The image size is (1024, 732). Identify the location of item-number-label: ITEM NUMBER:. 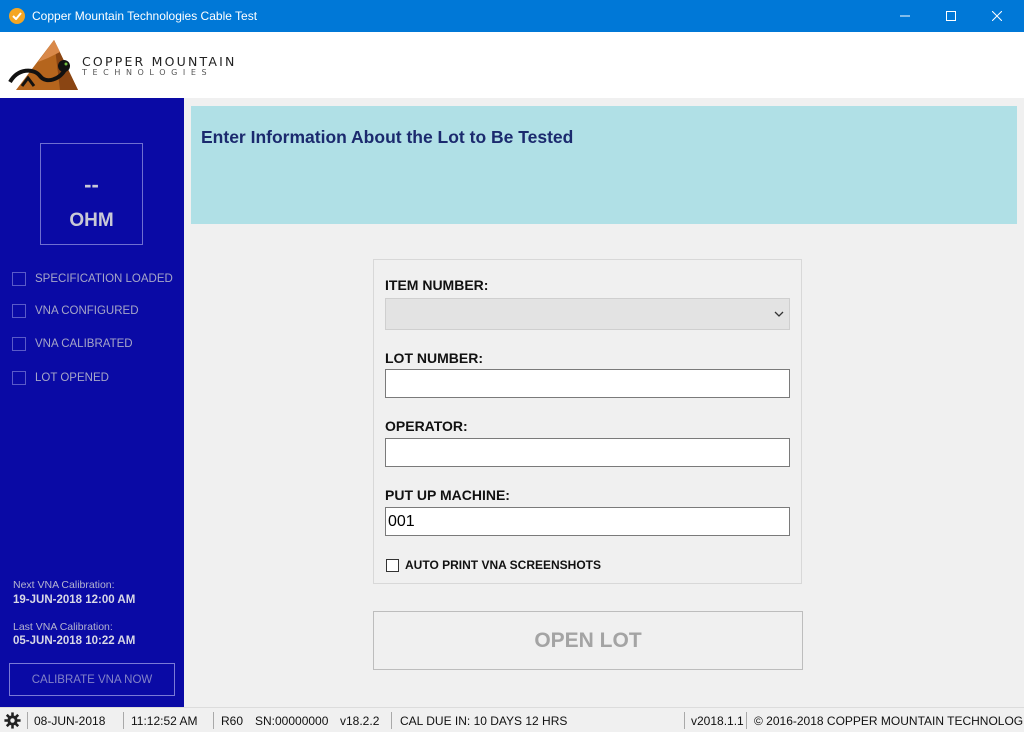
(437, 285).